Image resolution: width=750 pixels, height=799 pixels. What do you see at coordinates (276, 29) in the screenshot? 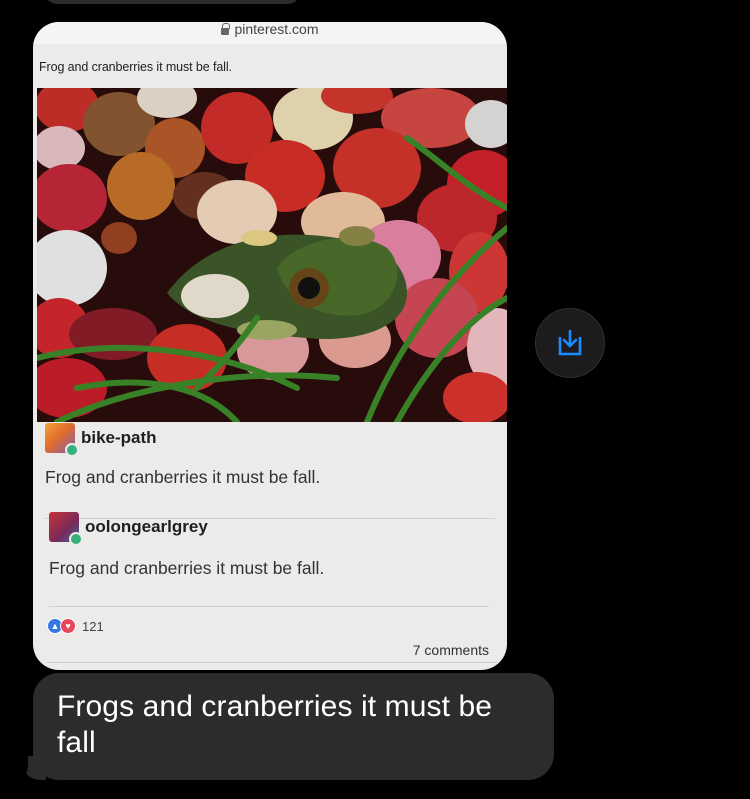
I see `url-text: pinterest.com` at bounding box center [276, 29].